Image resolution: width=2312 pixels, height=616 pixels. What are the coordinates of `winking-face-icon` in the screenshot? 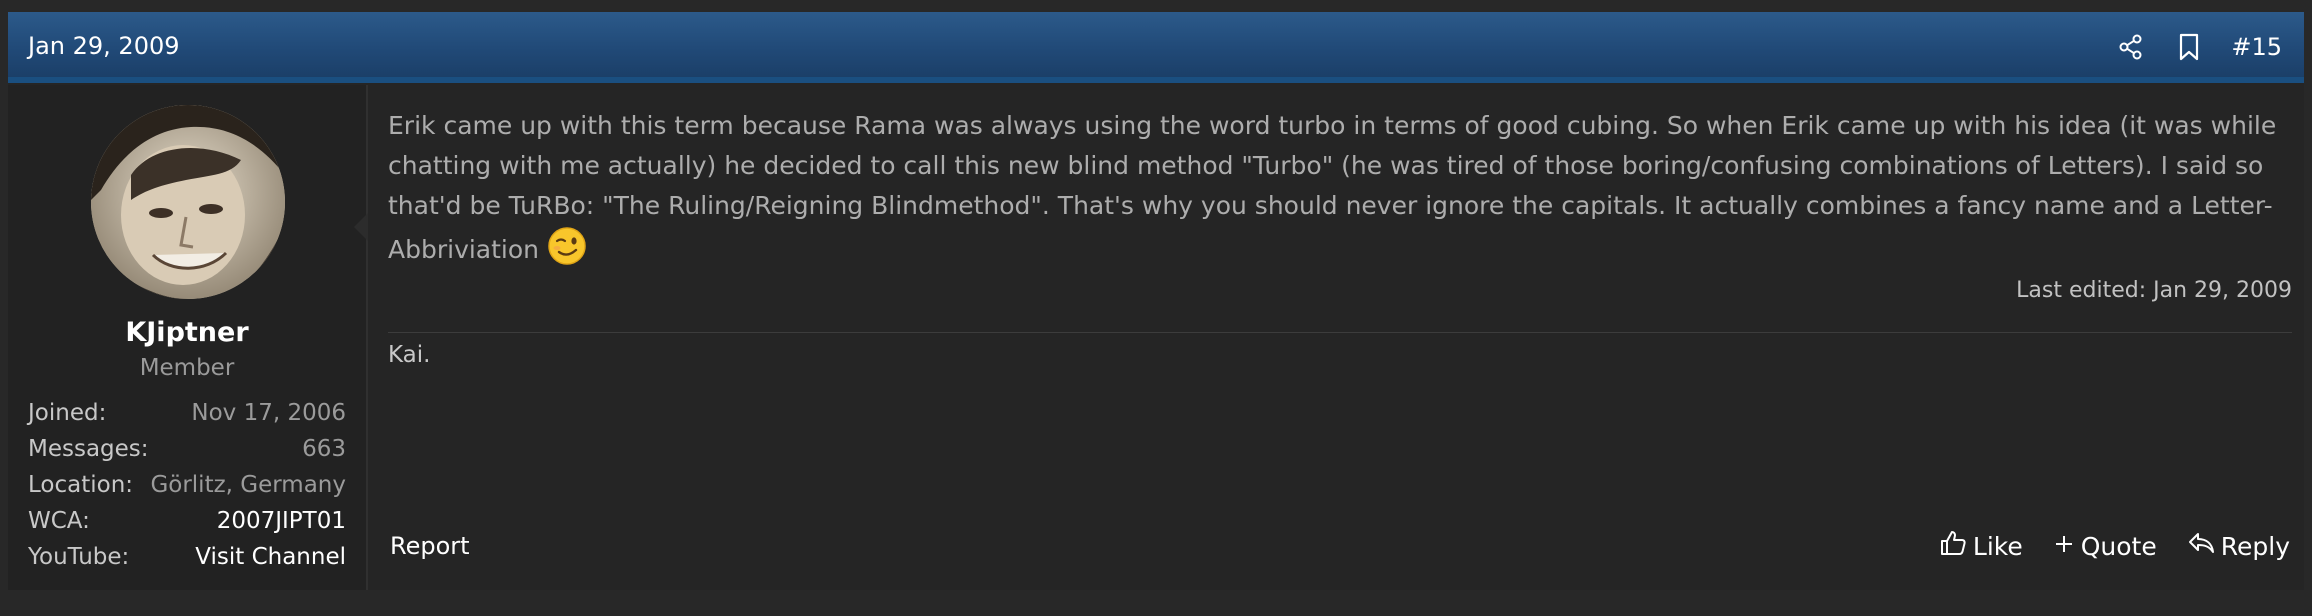 It's located at (567, 252).